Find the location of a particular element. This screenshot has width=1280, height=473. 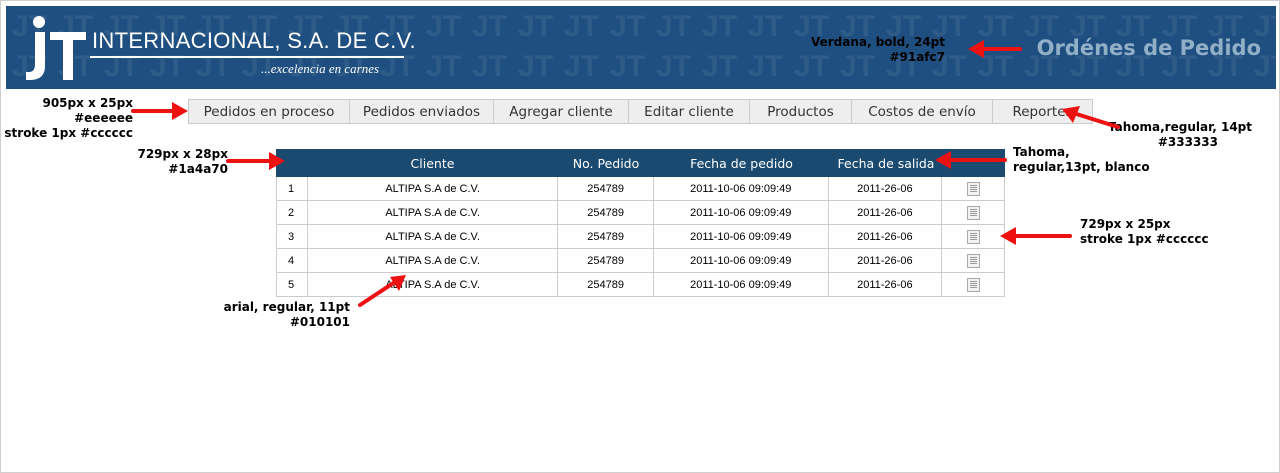

row-number: 1 is located at coordinates (292, 188).